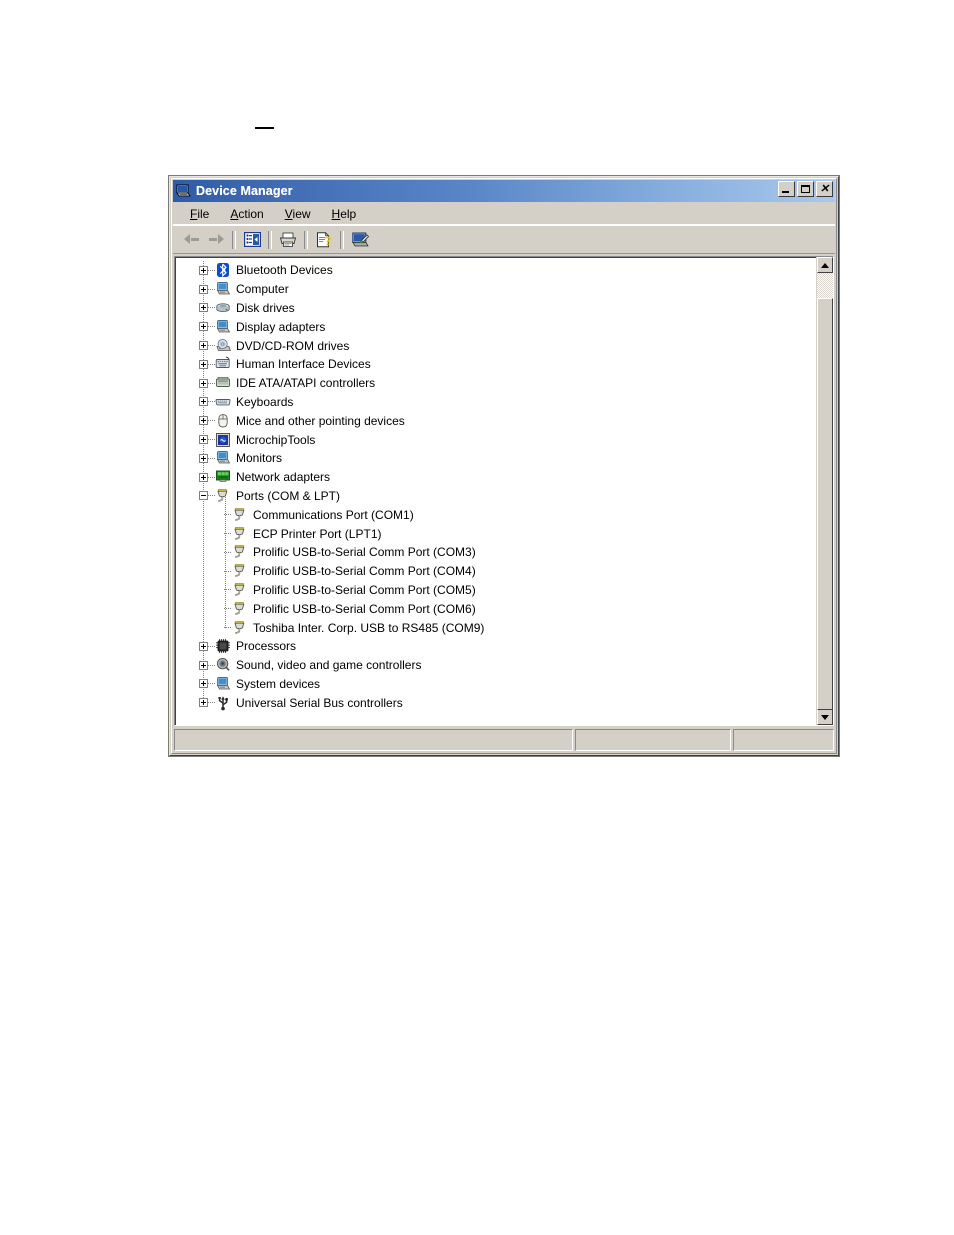 The image size is (954, 1235). I want to click on back-button, so click(192, 239).